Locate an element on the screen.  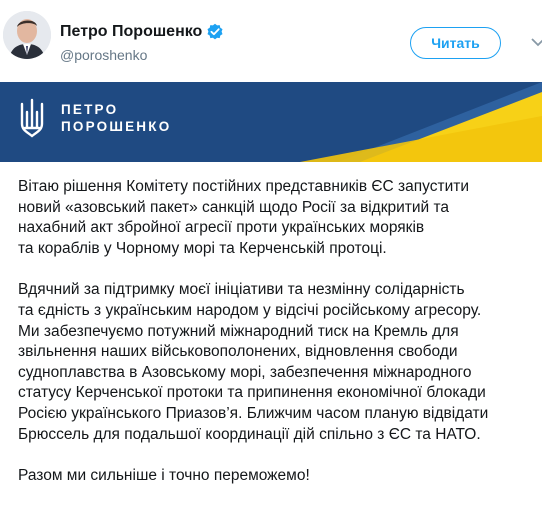
banner-line-1: ПЕТРО is located at coordinates (90, 109).